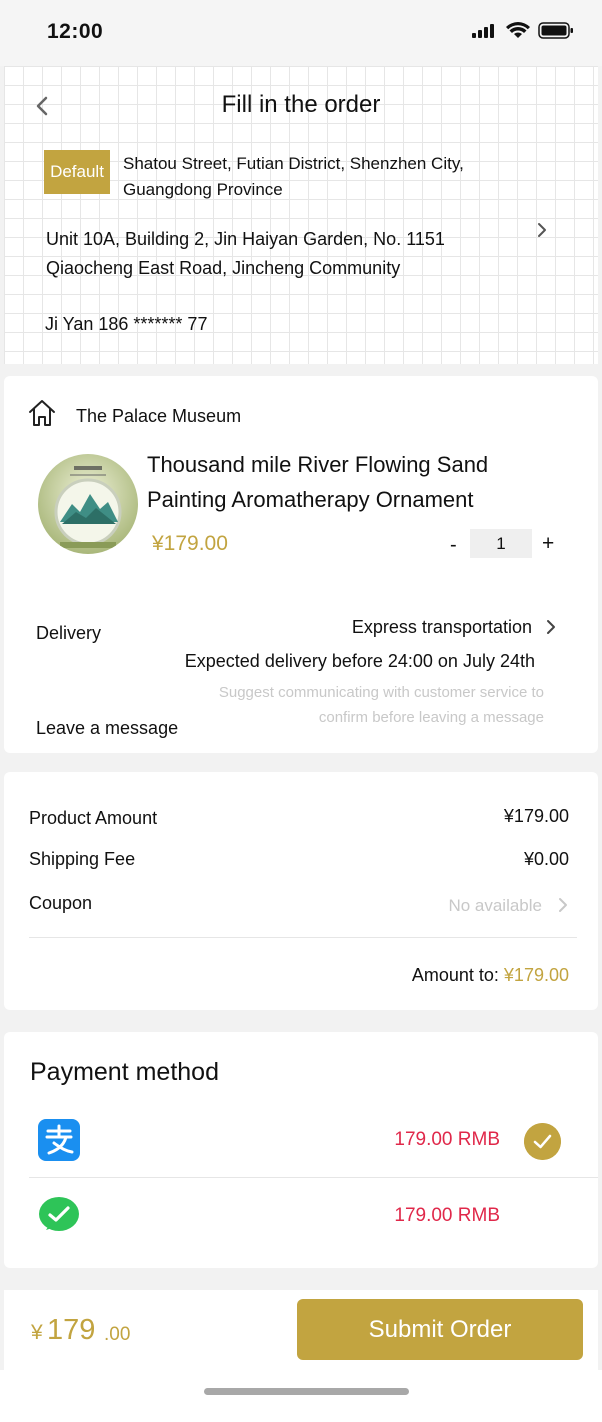 This screenshot has width=602, height=1422. I want to click on quantity-input: 1, so click(501, 543).